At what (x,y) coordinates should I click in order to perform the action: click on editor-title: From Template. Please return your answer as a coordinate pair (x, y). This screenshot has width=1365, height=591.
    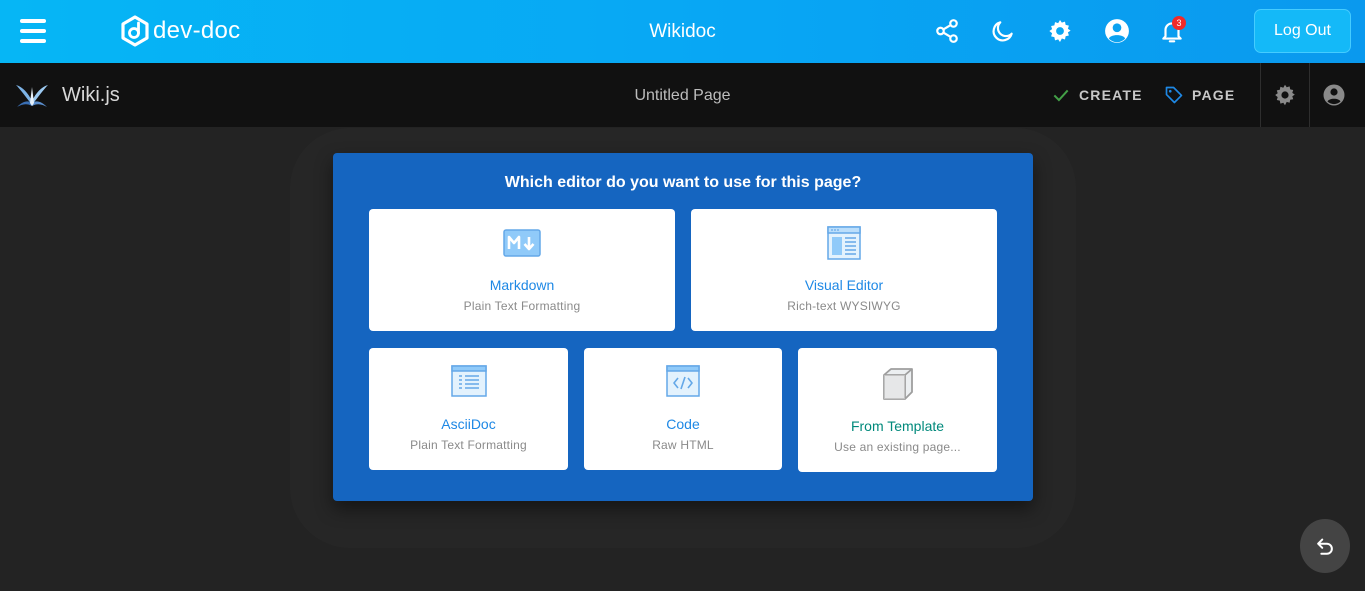
    Looking at the image, I should click on (897, 426).